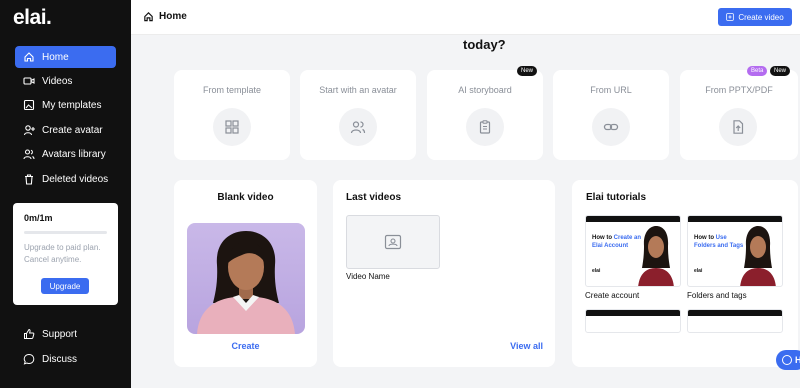 This screenshot has height=388, width=800. Describe the element at coordinates (485, 127) in the screenshot. I see `clipboard-icon` at that location.